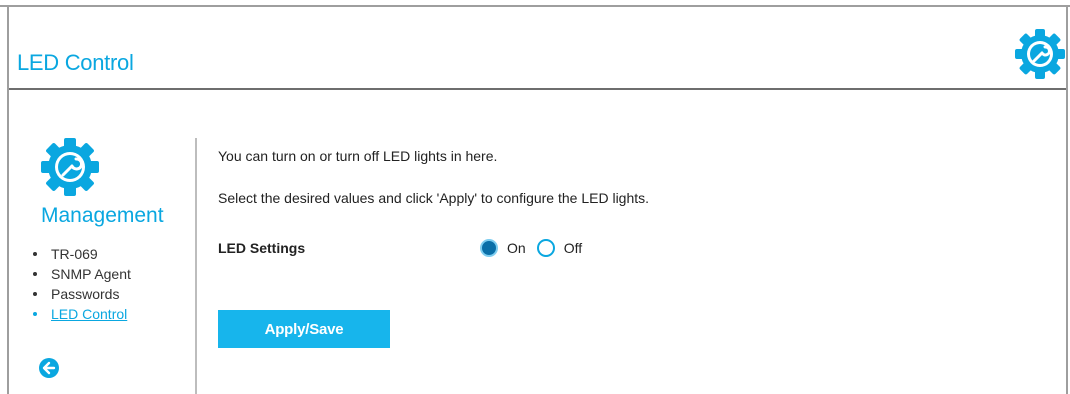 Image resolution: width=1070 pixels, height=394 pixels. Describe the element at coordinates (89, 314) in the screenshot. I see `sidebar-link-led-control: LED Control` at that location.